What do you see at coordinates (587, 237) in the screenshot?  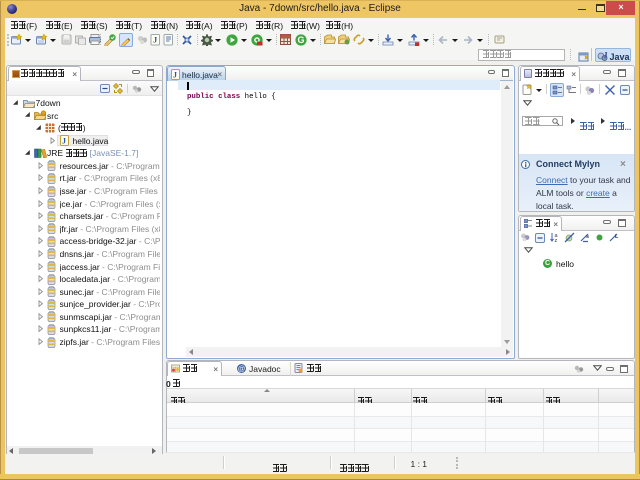 I see `svg-text: s` at bounding box center [587, 237].